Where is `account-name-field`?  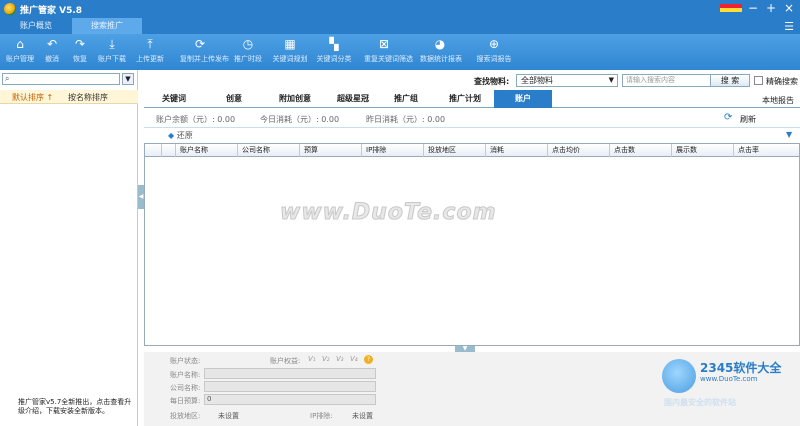
account-name-field is located at coordinates (290, 373).